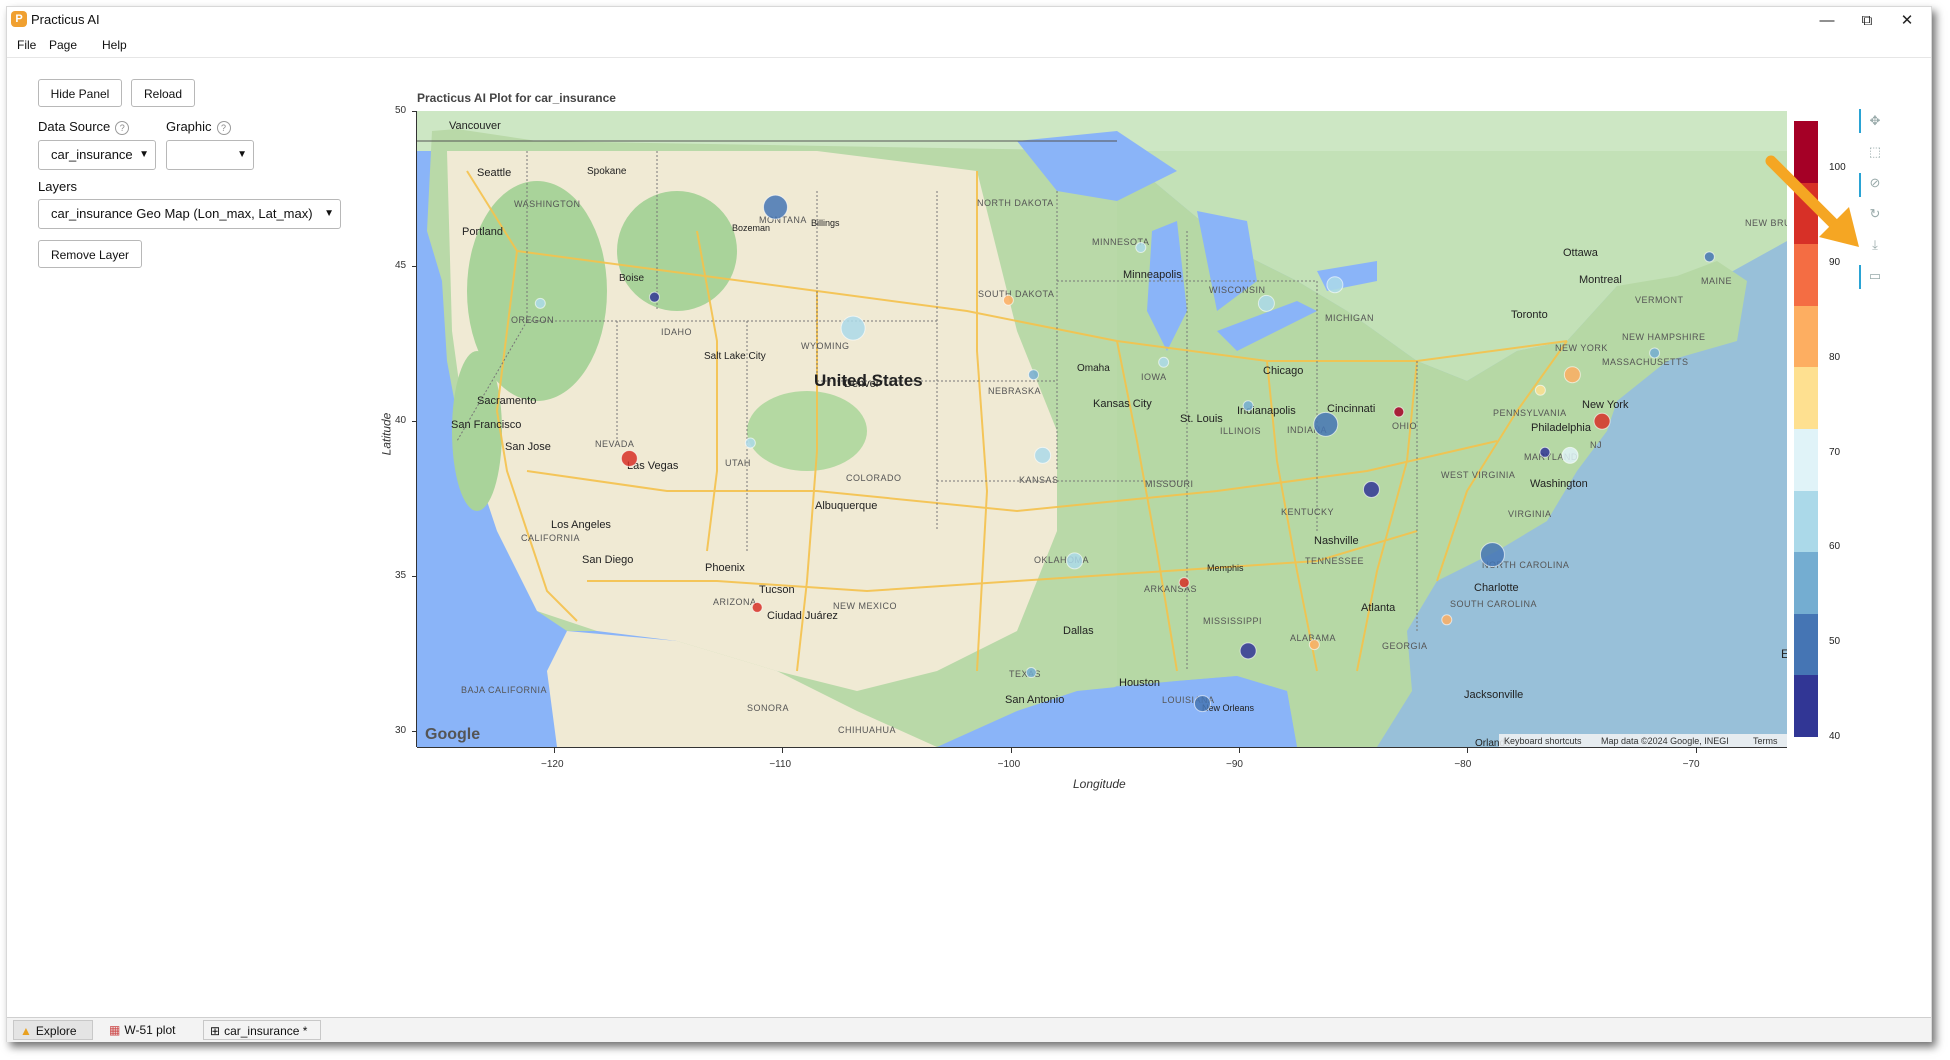 The height and width of the screenshot is (1060, 1950). Describe the element at coordinates (1034, 700) in the screenshot. I see `city-label: San Antonio` at that location.